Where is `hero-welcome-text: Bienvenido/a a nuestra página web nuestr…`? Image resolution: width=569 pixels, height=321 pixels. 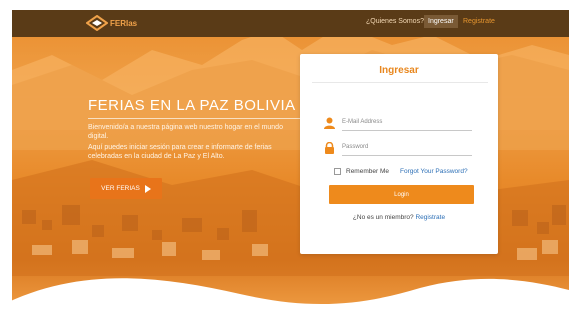 hero-welcome-text: Bienvenido/a a nuestra página web nuestr… is located at coordinates (185, 132).